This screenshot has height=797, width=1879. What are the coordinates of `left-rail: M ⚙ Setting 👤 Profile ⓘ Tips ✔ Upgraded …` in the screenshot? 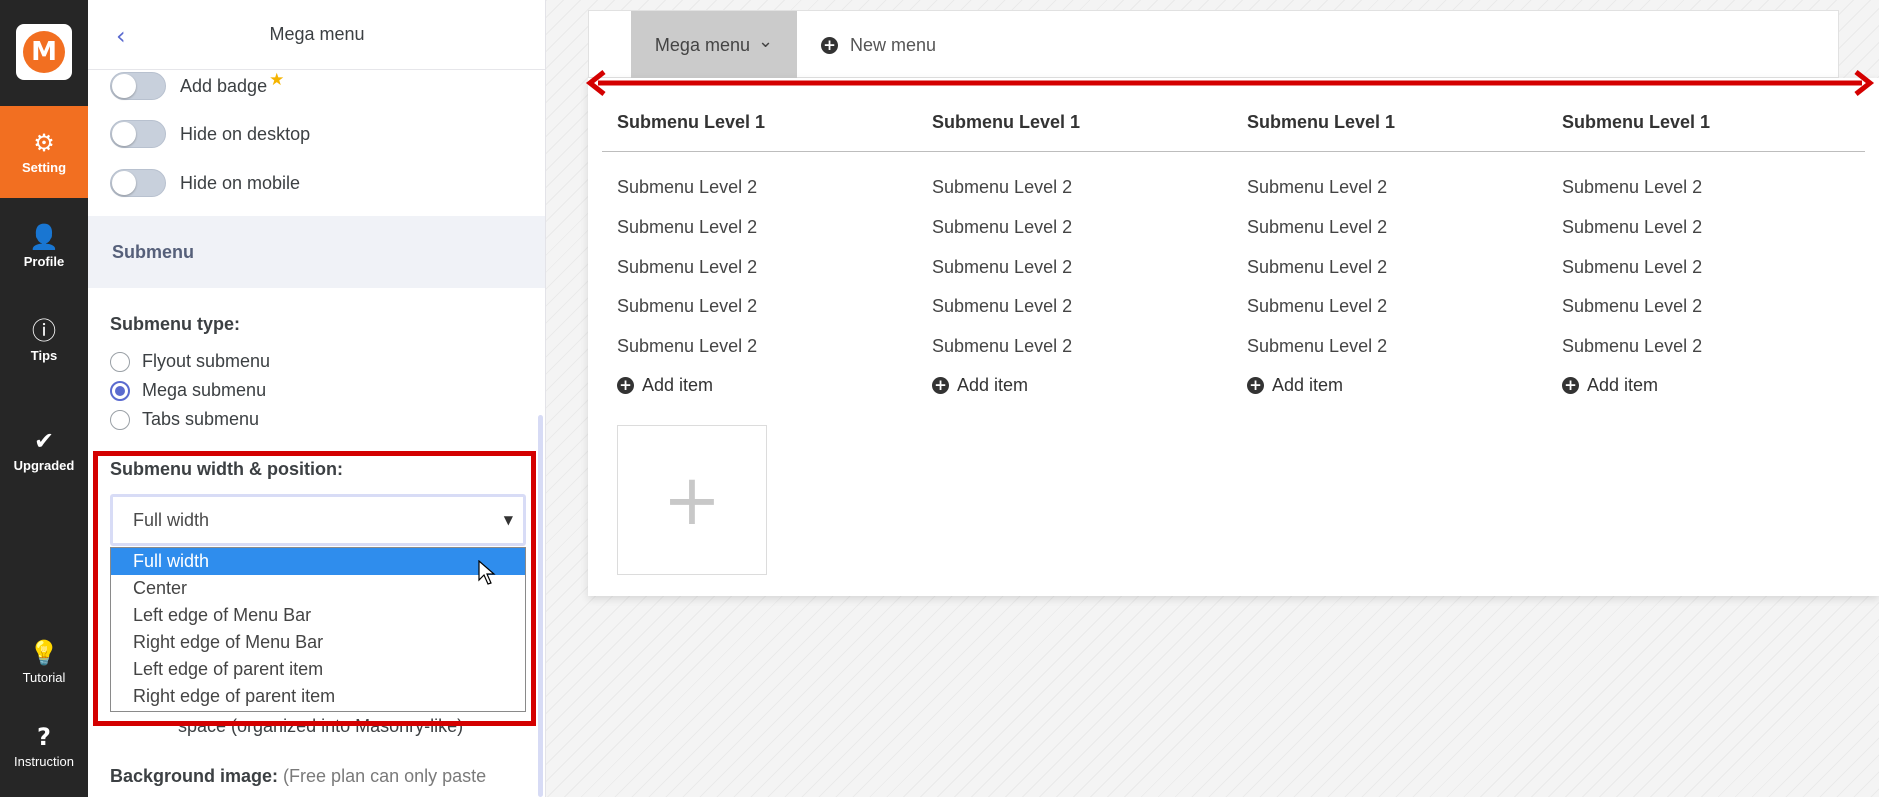 It's located at (44, 398).